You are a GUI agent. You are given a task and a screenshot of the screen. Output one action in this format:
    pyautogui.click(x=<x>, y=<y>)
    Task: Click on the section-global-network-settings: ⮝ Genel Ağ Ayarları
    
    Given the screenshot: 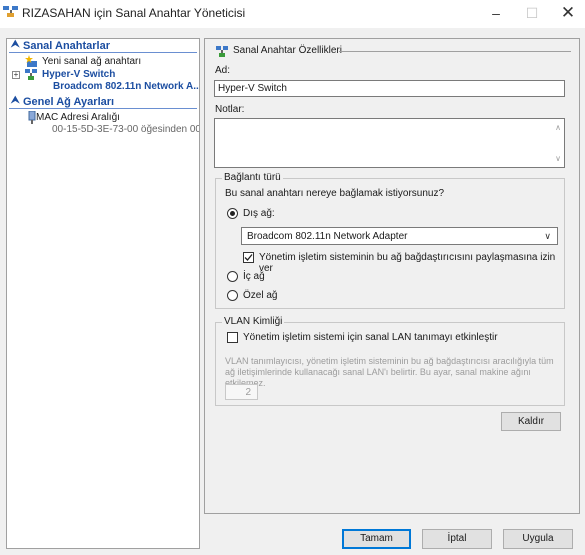 What is the action you would take?
    pyautogui.click(x=103, y=102)
    